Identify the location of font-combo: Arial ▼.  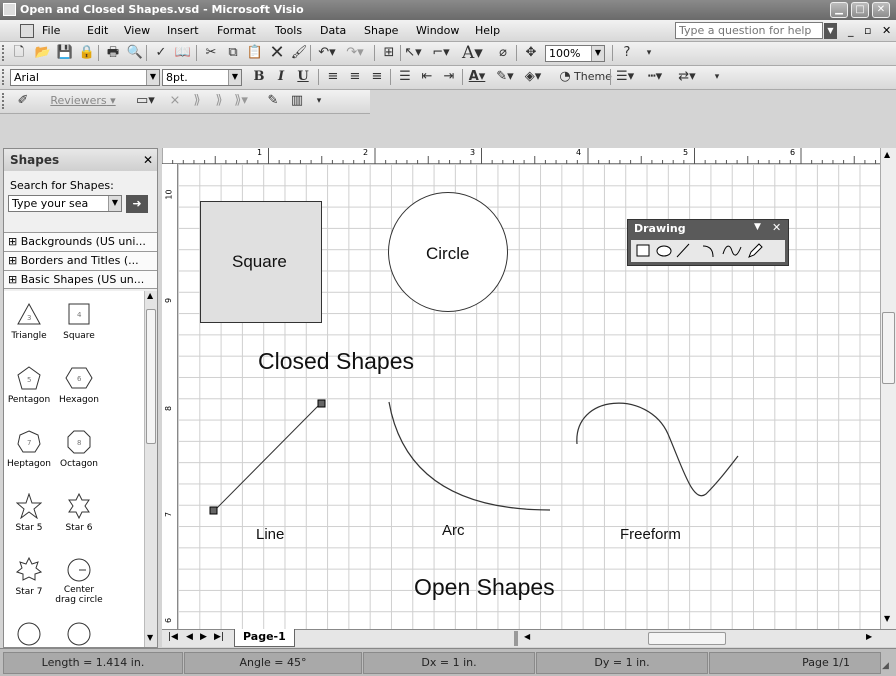
(85, 77).